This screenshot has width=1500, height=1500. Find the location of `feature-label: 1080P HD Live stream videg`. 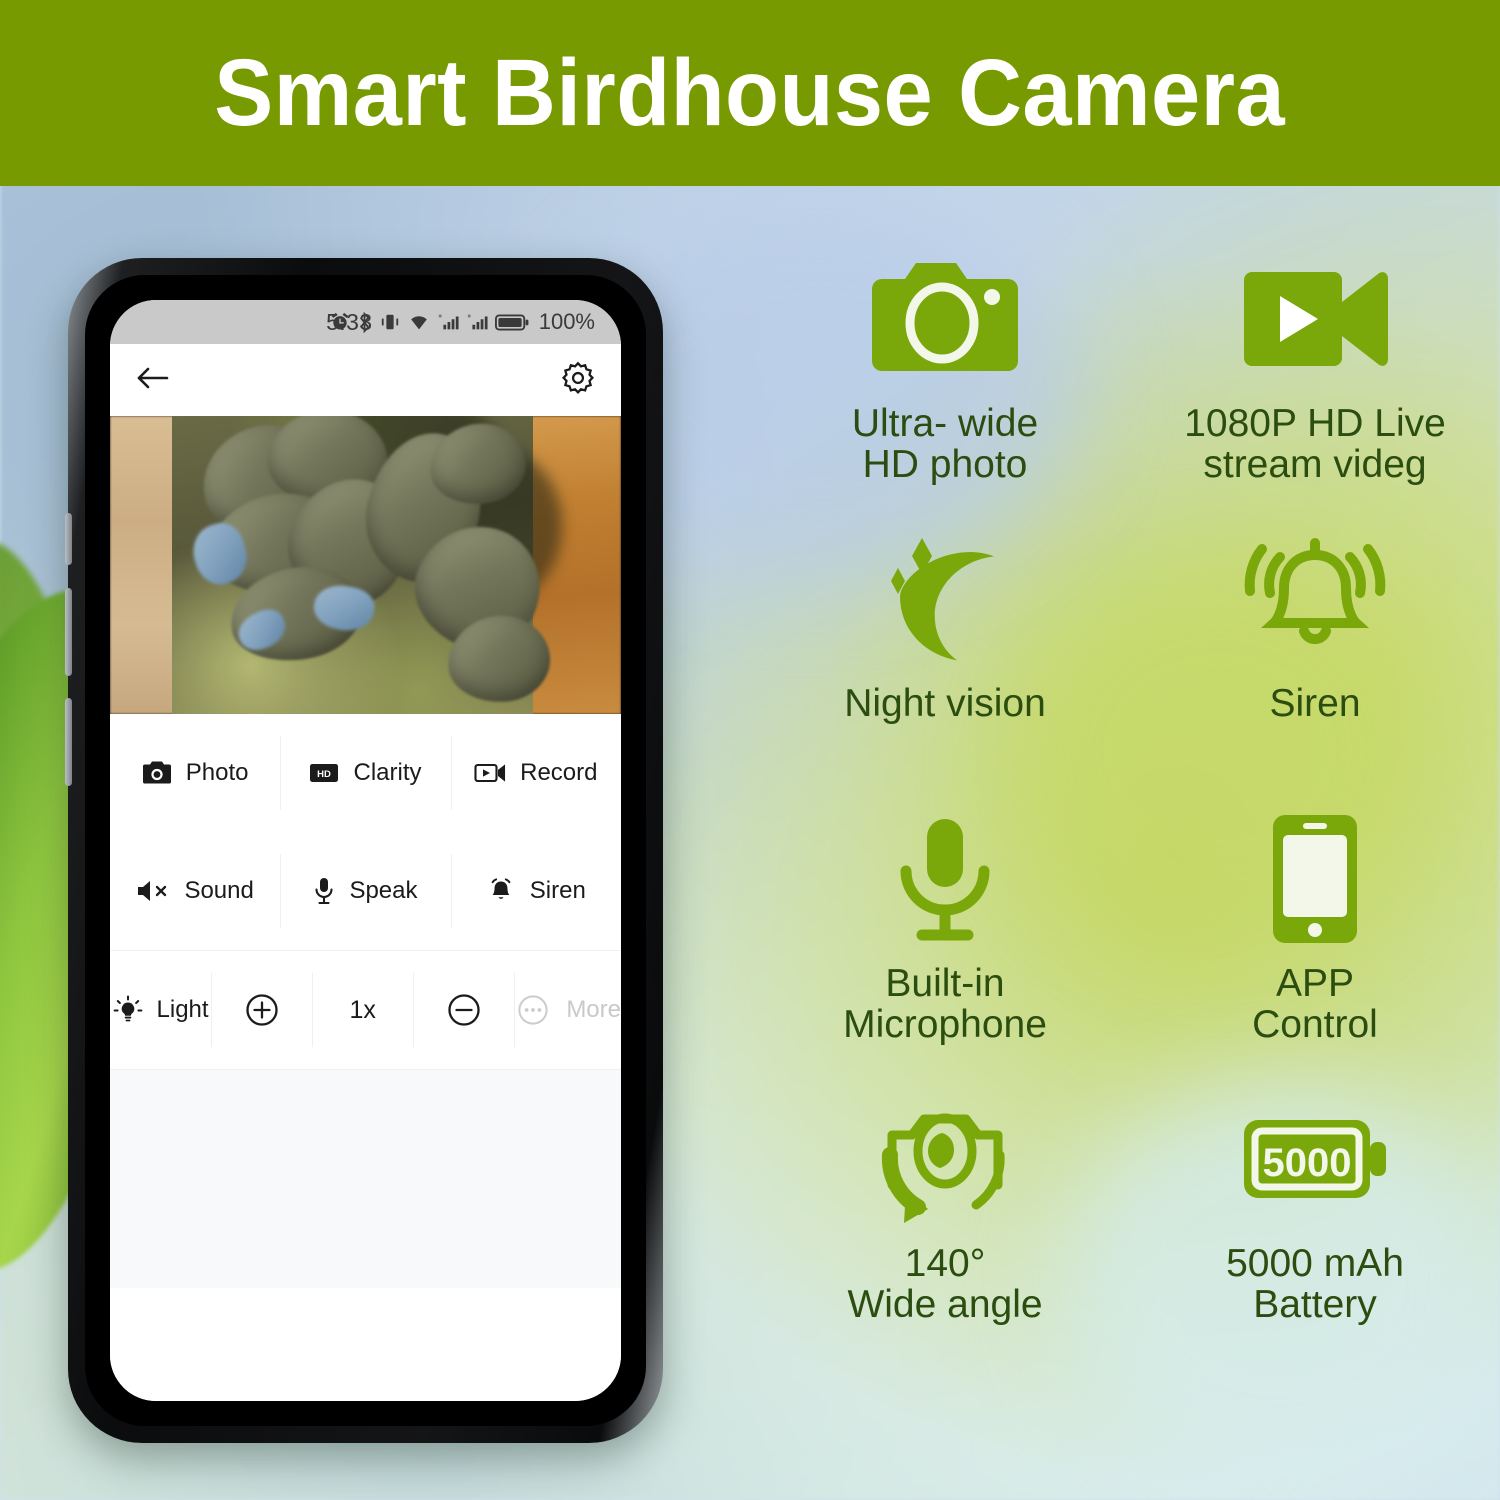

feature-label: 1080P HD Live stream videg is located at coordinates (1315, 444).